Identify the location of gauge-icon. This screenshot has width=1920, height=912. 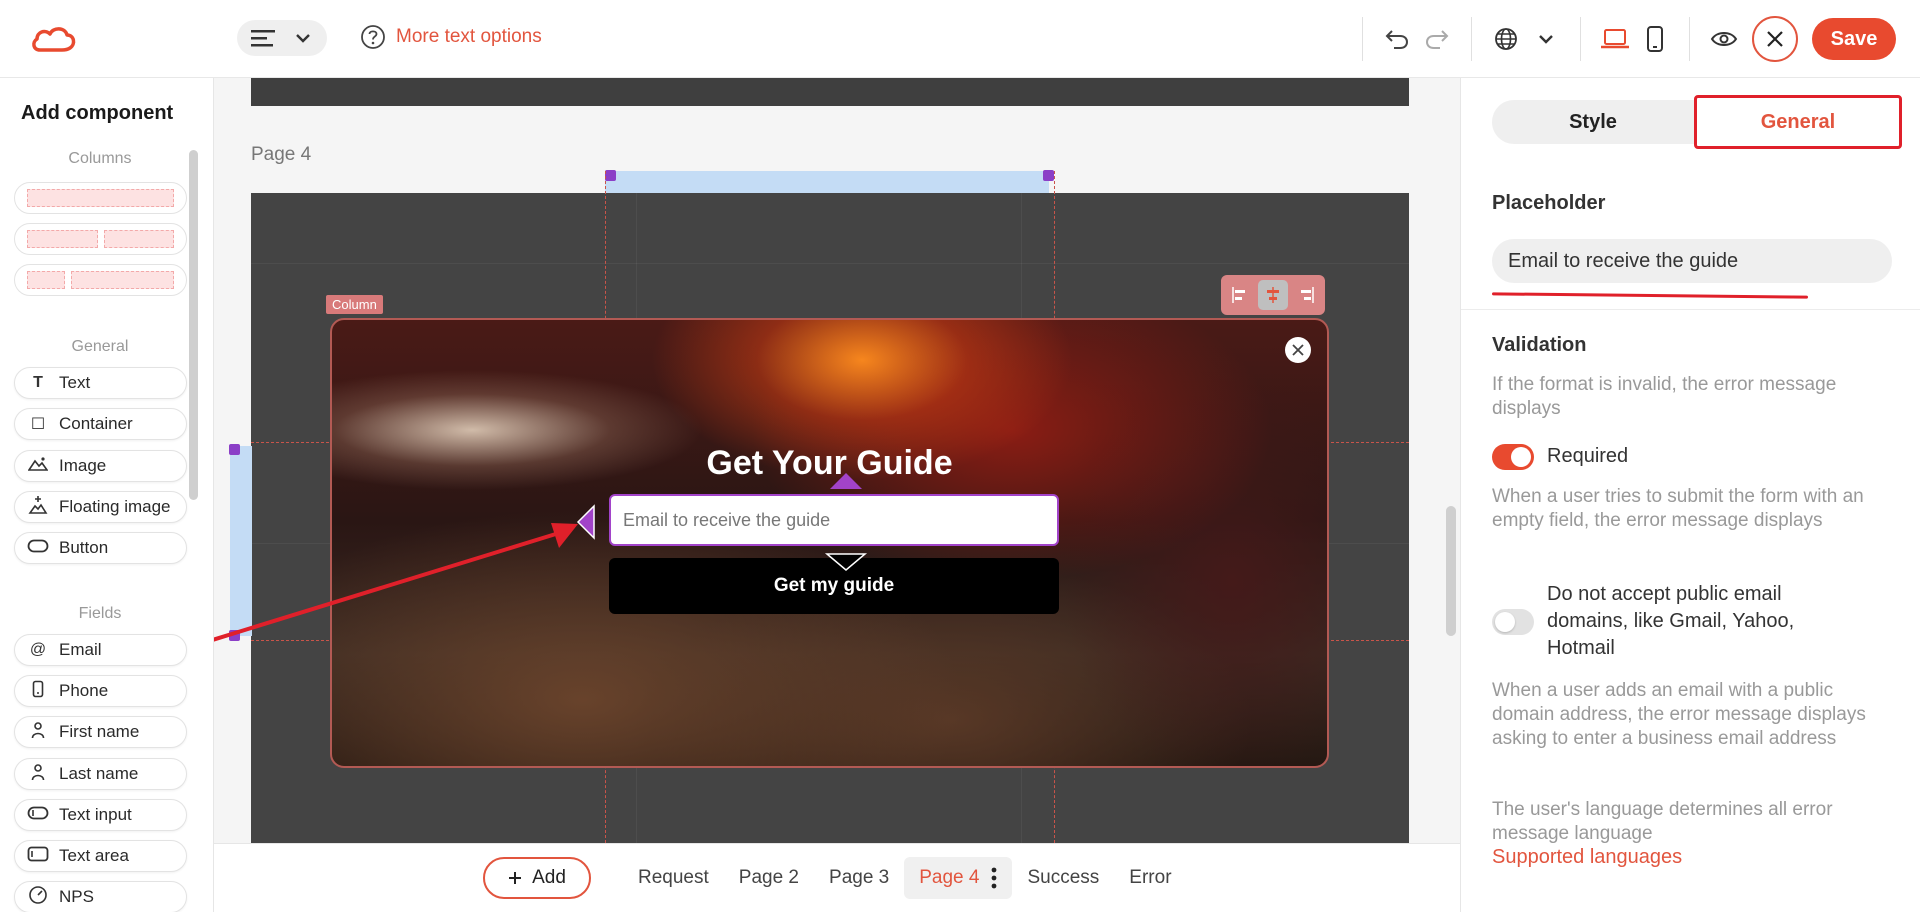
(38, 897).